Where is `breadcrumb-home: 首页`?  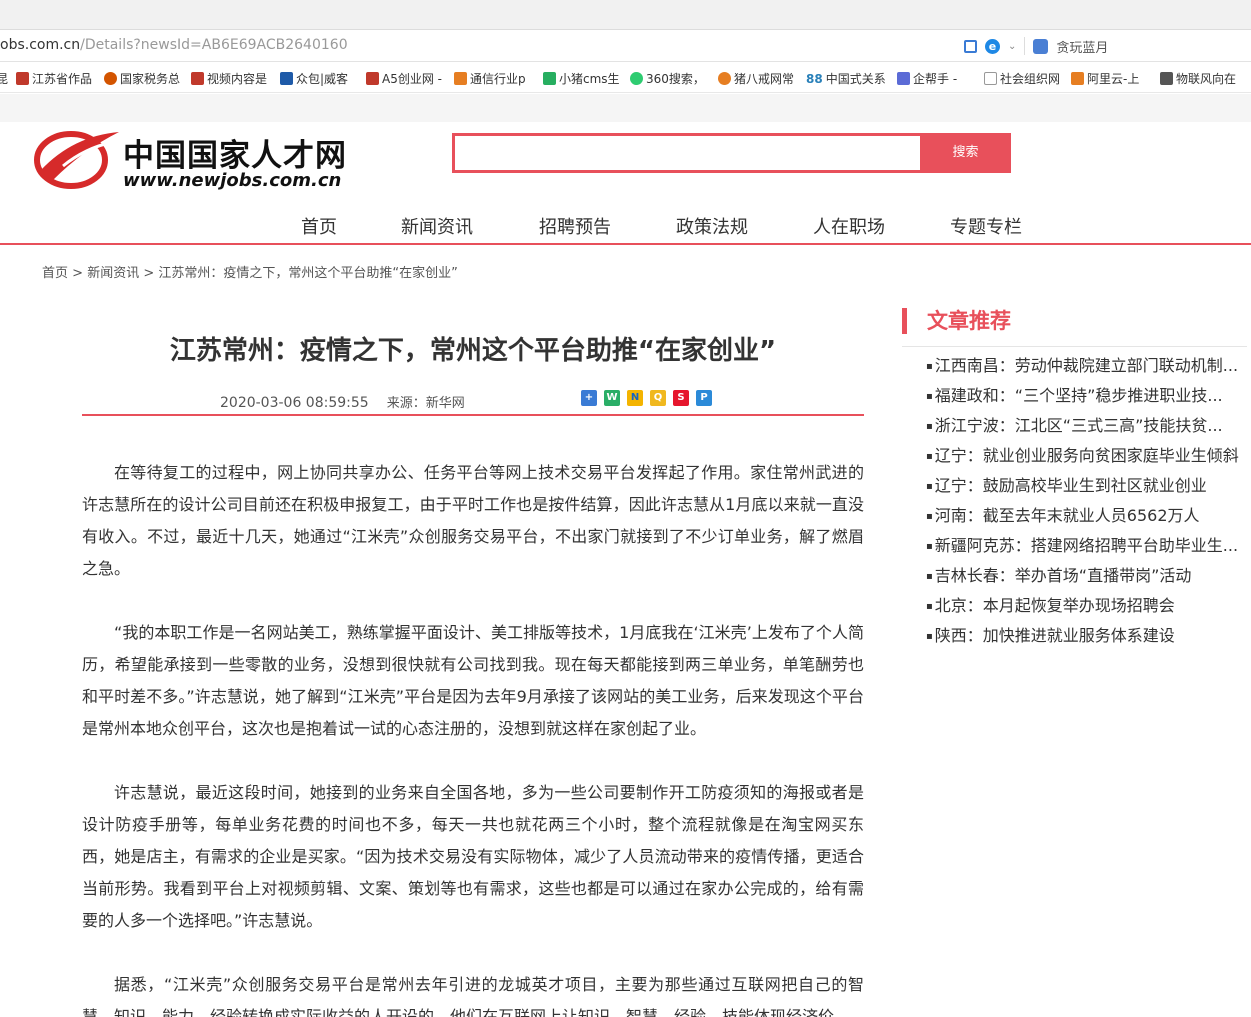 breadcrumb-home: 首页 is located at coordinates (55, 273).